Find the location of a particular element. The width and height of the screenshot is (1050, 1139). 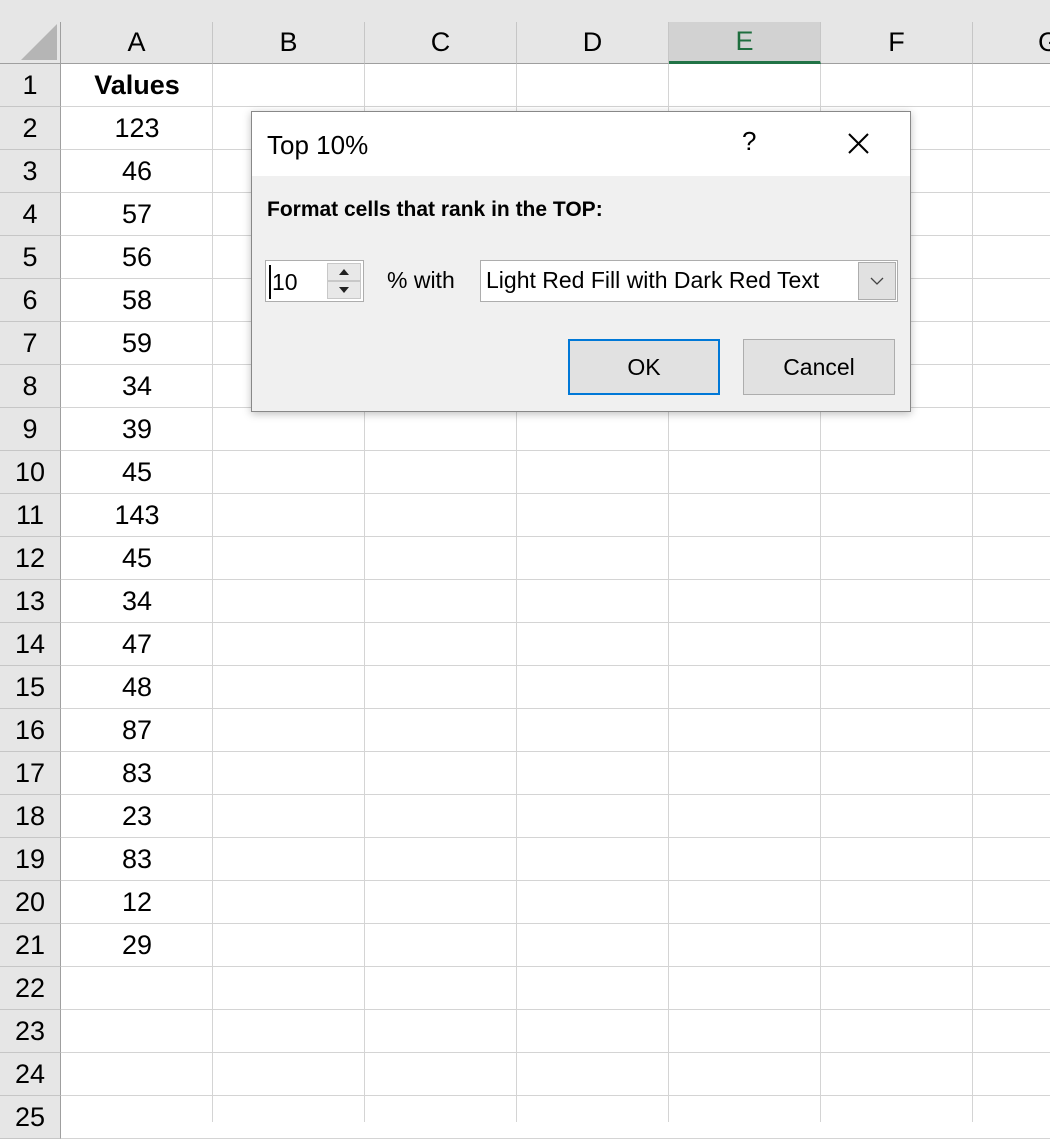

cell-a6: 58 is located at coordinates (137, 300).